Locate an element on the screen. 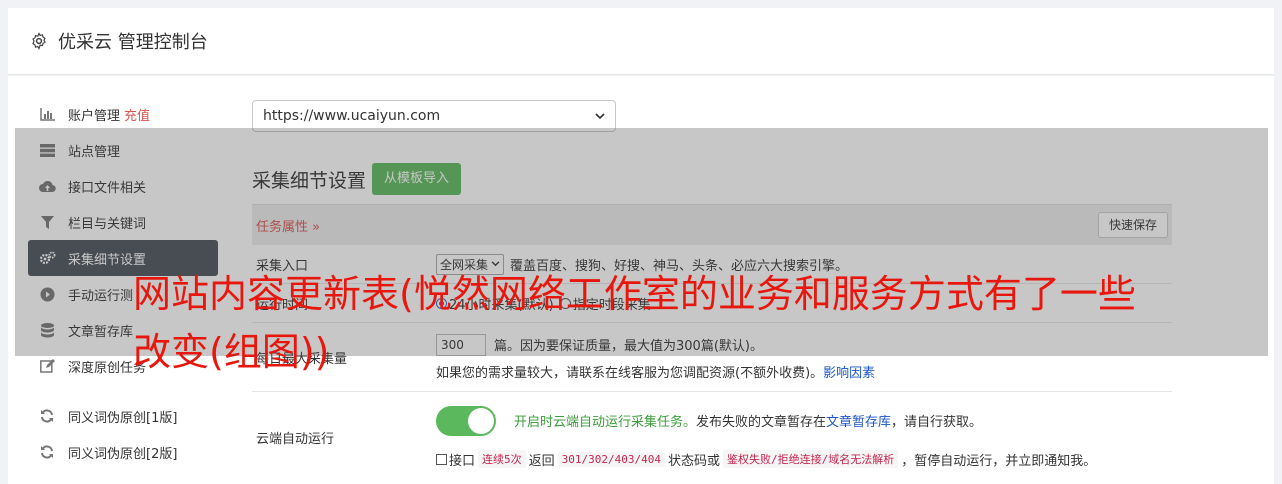 This screenshot has height=484, width=1282. header-bar: 优采云 管理控制台 is located at coordinates (641, 41).